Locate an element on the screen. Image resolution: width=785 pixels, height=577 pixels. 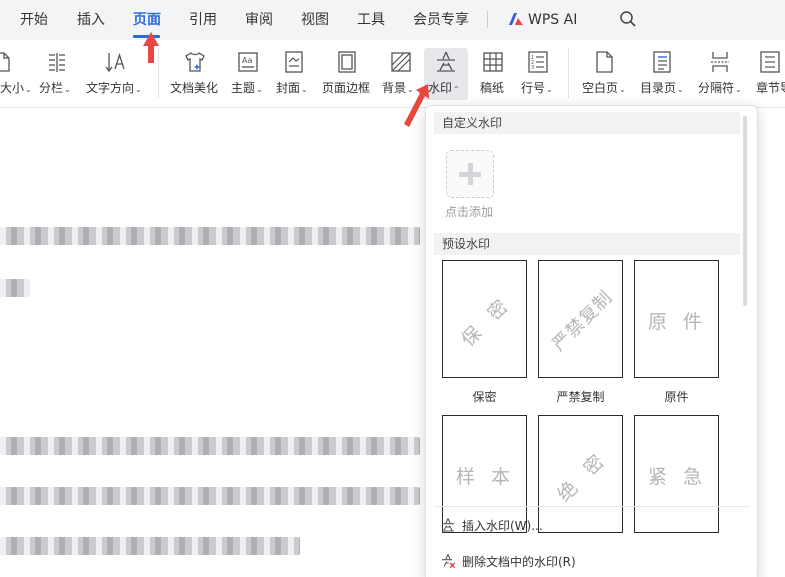
tab-page: 页面 is located at coordinates (147, 20).